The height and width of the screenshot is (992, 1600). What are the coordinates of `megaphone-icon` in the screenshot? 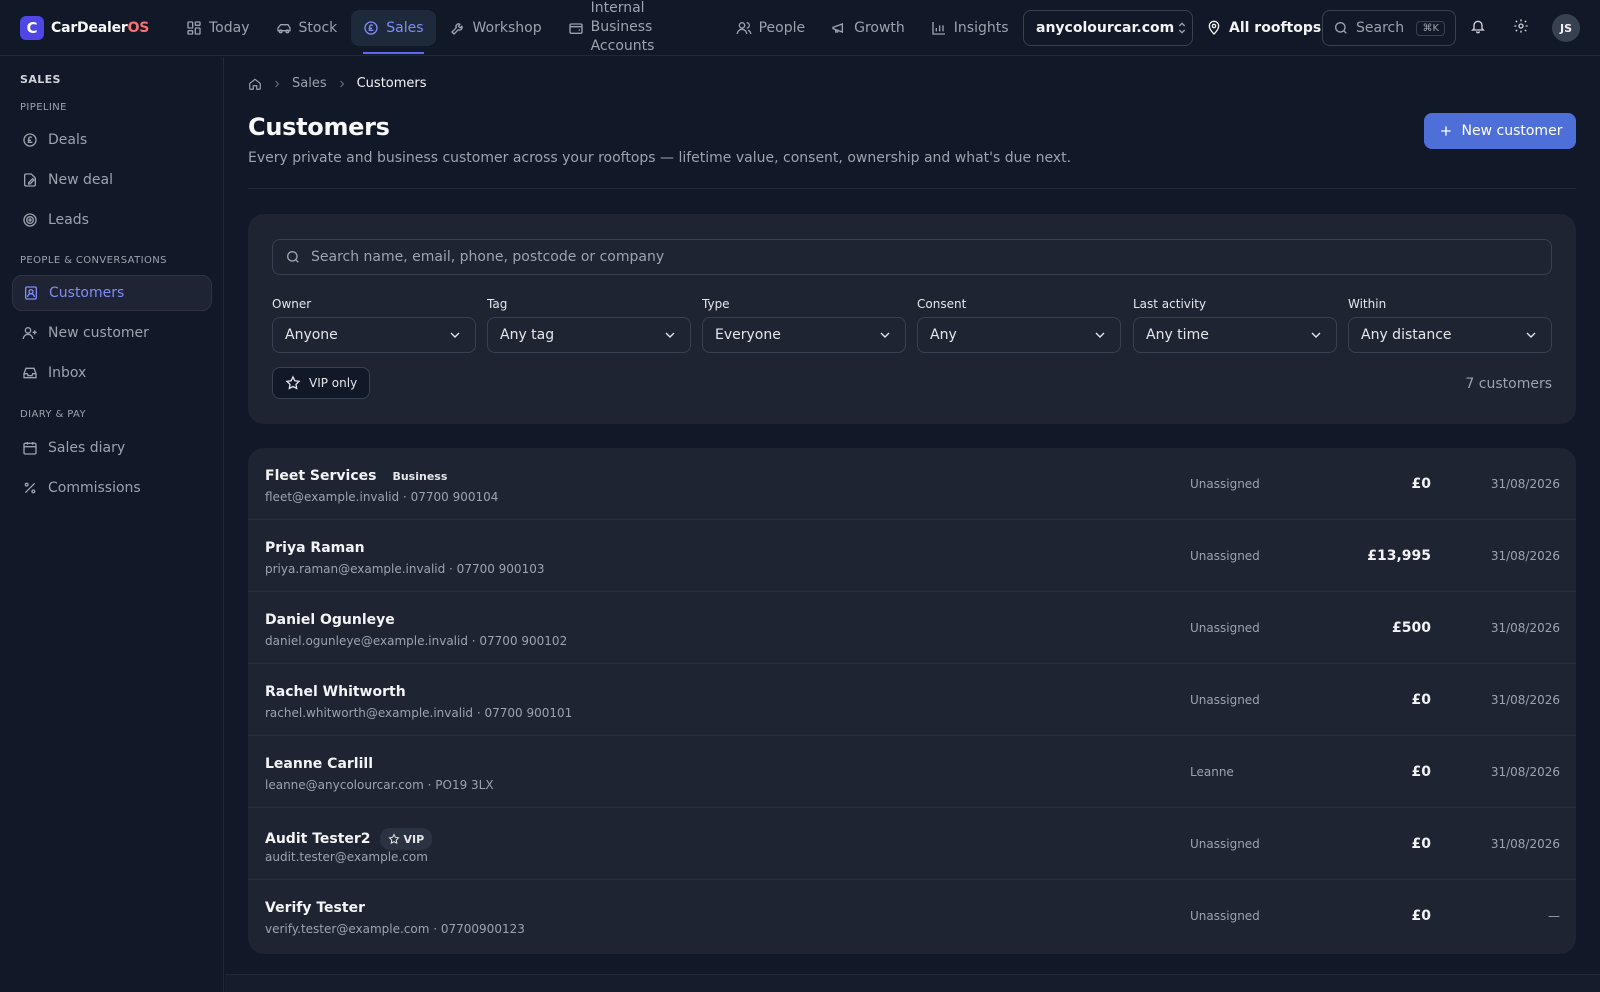 It's located at (839, 28).